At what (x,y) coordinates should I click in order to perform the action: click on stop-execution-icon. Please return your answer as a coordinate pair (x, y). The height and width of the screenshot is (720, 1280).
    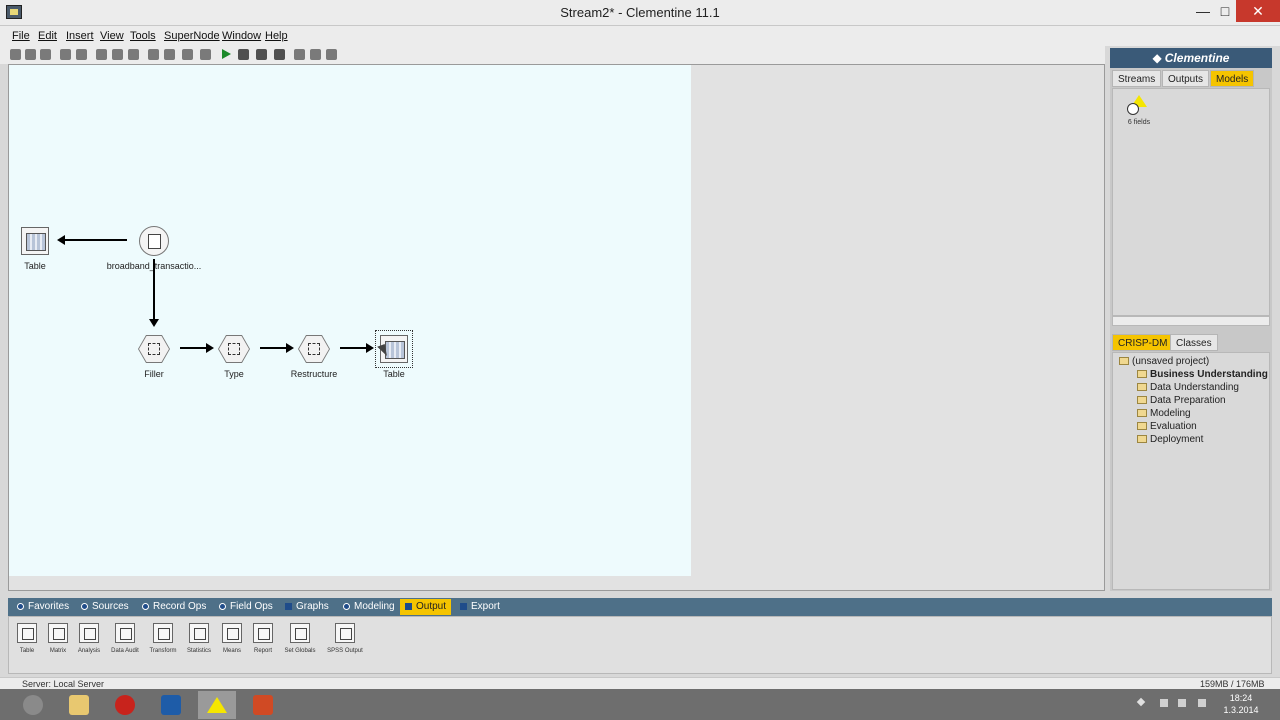
    Looking at the image, I should click on (261, 54).